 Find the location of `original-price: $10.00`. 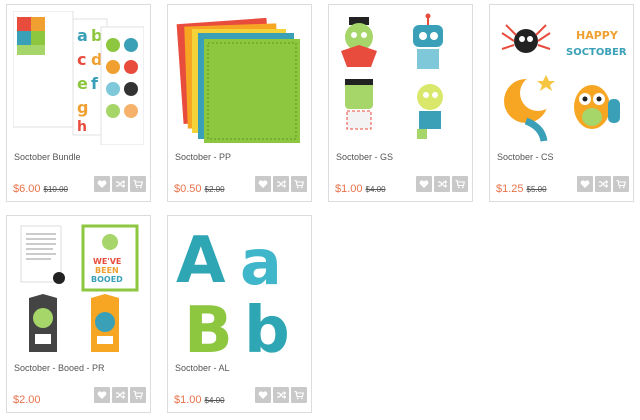

original-price: $10.00 is located at coordinates (55, 189).